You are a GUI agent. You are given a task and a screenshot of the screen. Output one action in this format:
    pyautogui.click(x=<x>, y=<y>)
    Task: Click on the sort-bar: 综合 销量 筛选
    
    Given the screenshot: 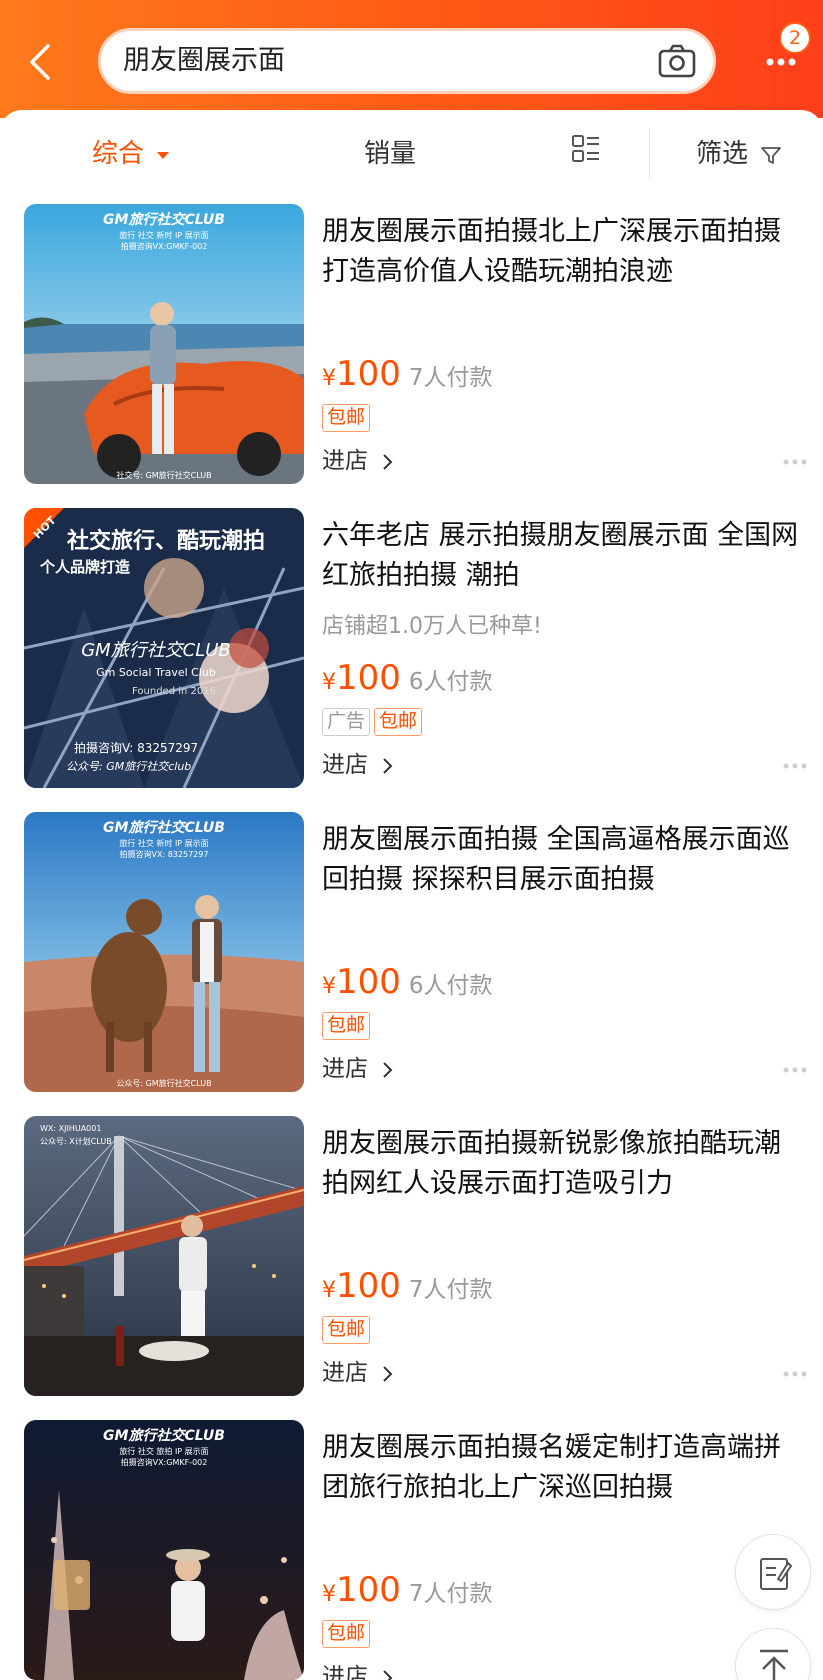 What is the action you would take?
    pyautogui.click(x=411, y=154)
    